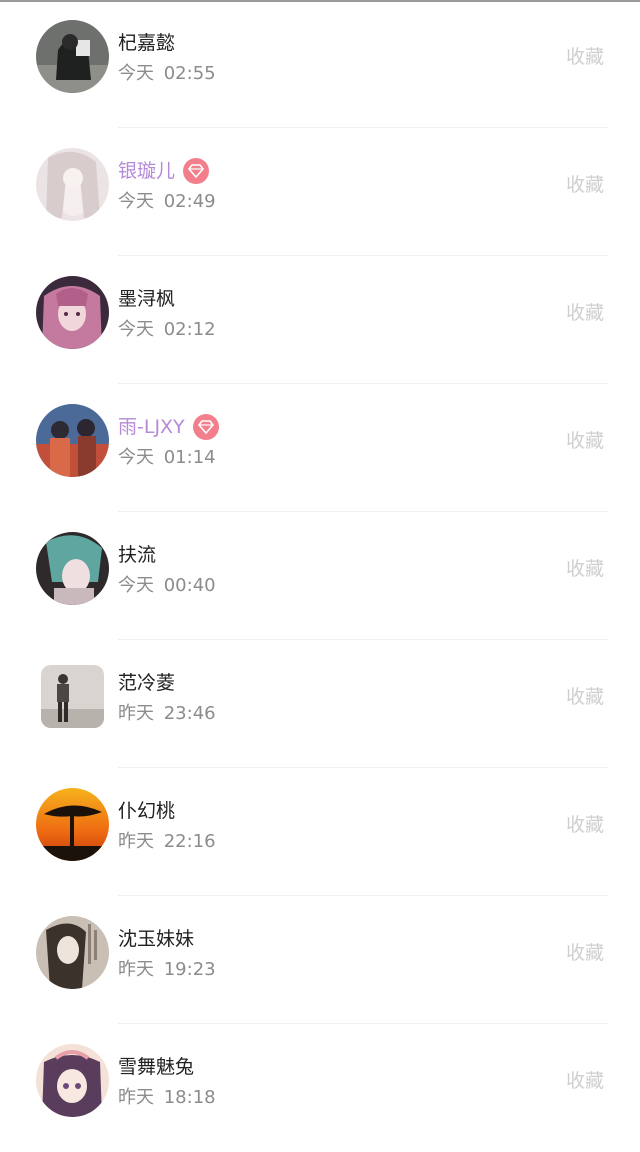 Image resolution: width=640 pixels, height=1152 pixels. Describe the element at coordinates (320, 832) in the screenshot. I see `list-item: 仆幻桃 昨天 22:16 收藏` at that location.